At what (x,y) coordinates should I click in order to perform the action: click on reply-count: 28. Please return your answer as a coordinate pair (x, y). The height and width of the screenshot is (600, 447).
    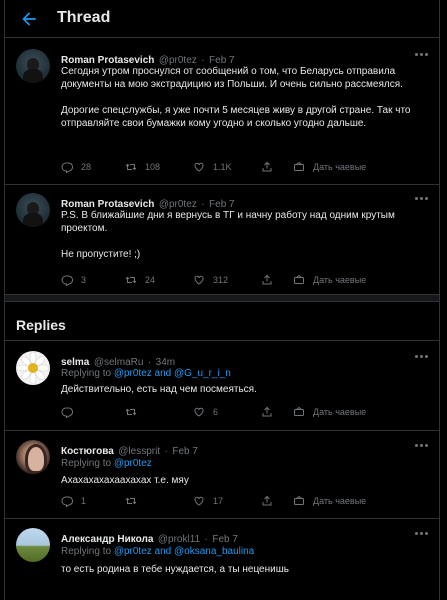
    Looking at the image, I should click on (86, 167).